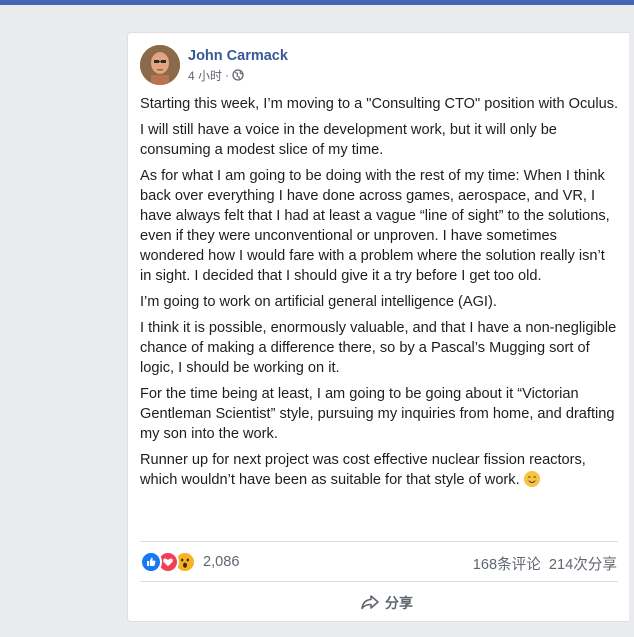 The height and width of the screenshot is (637, 634). I want to click on divider-bottom, so click(379, 581).